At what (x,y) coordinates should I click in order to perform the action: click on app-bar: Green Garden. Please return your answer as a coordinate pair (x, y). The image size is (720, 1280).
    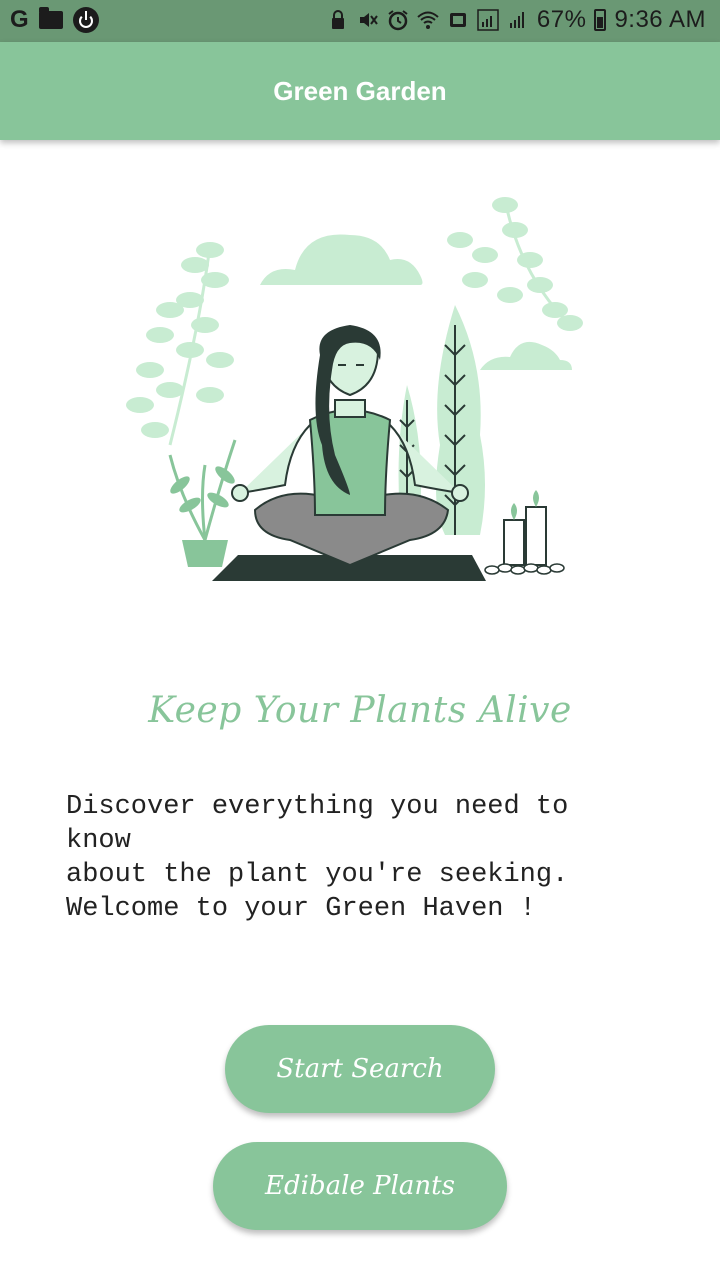
    Looking at the image, I should click on (360, 91).